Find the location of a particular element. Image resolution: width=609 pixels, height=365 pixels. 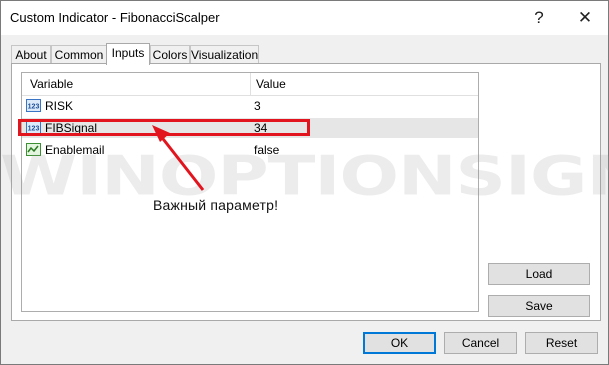

tab-colors: Colors is located at coordinates (170, 54).